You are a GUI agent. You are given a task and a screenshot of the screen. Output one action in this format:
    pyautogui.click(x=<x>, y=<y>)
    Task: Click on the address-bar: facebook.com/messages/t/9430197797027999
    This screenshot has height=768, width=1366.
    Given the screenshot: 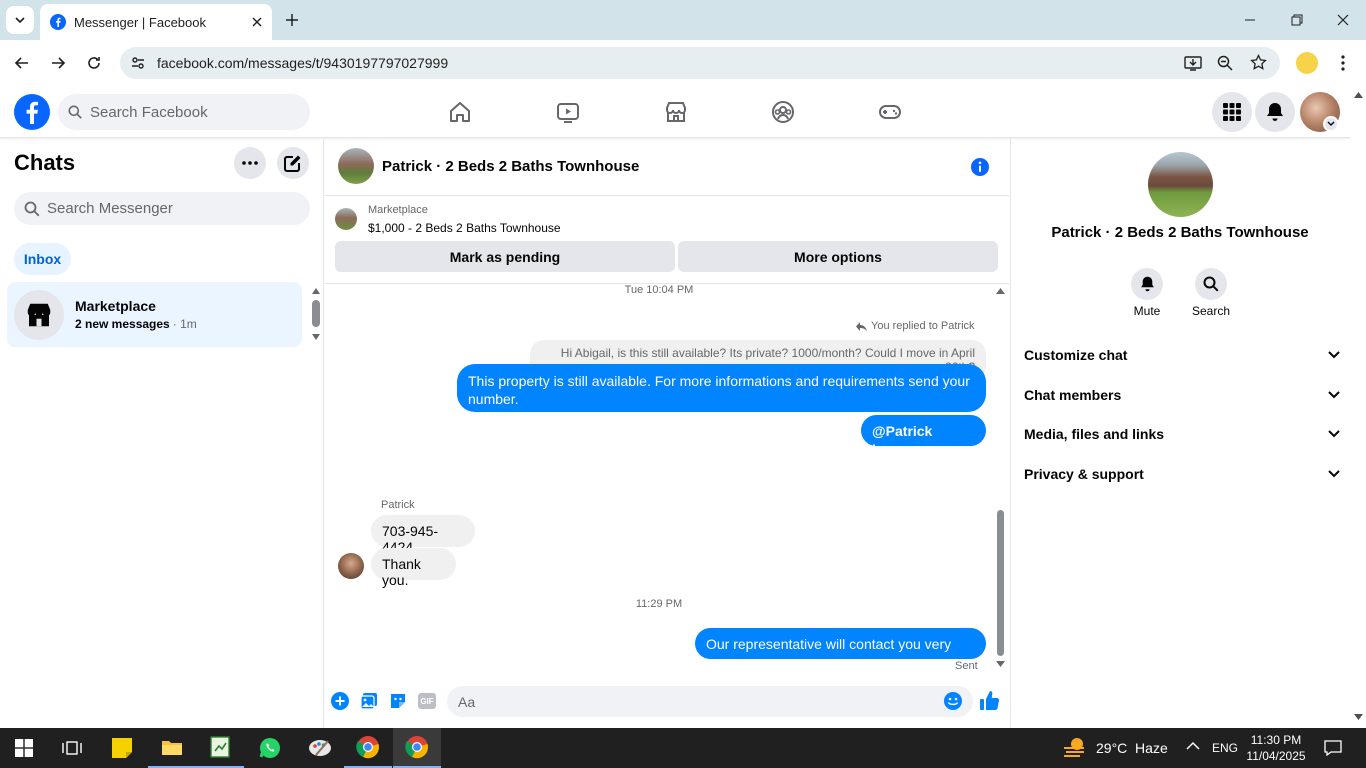 What is the action you would take?
    pyautogui.click(x=700, y=63)
    